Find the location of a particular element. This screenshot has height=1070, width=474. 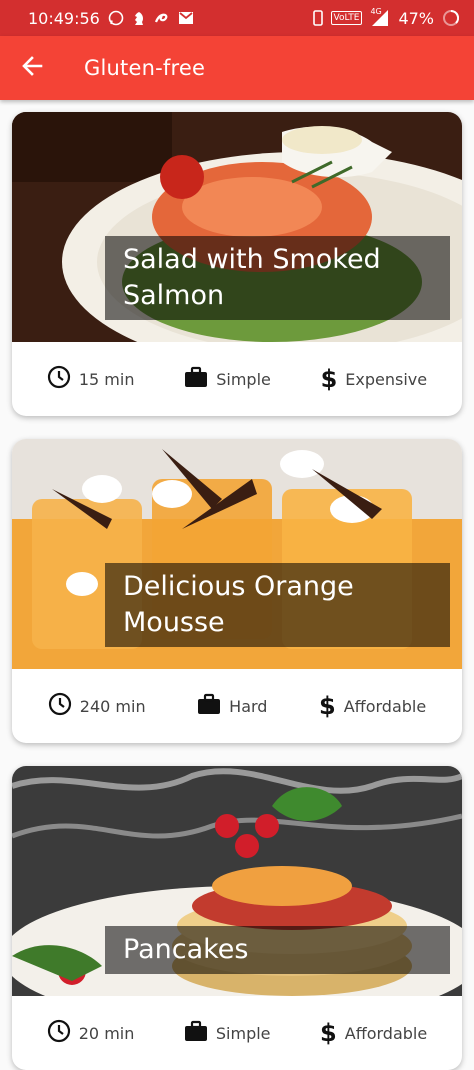

meal-meta: 240 min Hard $ Affordable is located at coordinates (237, 706).